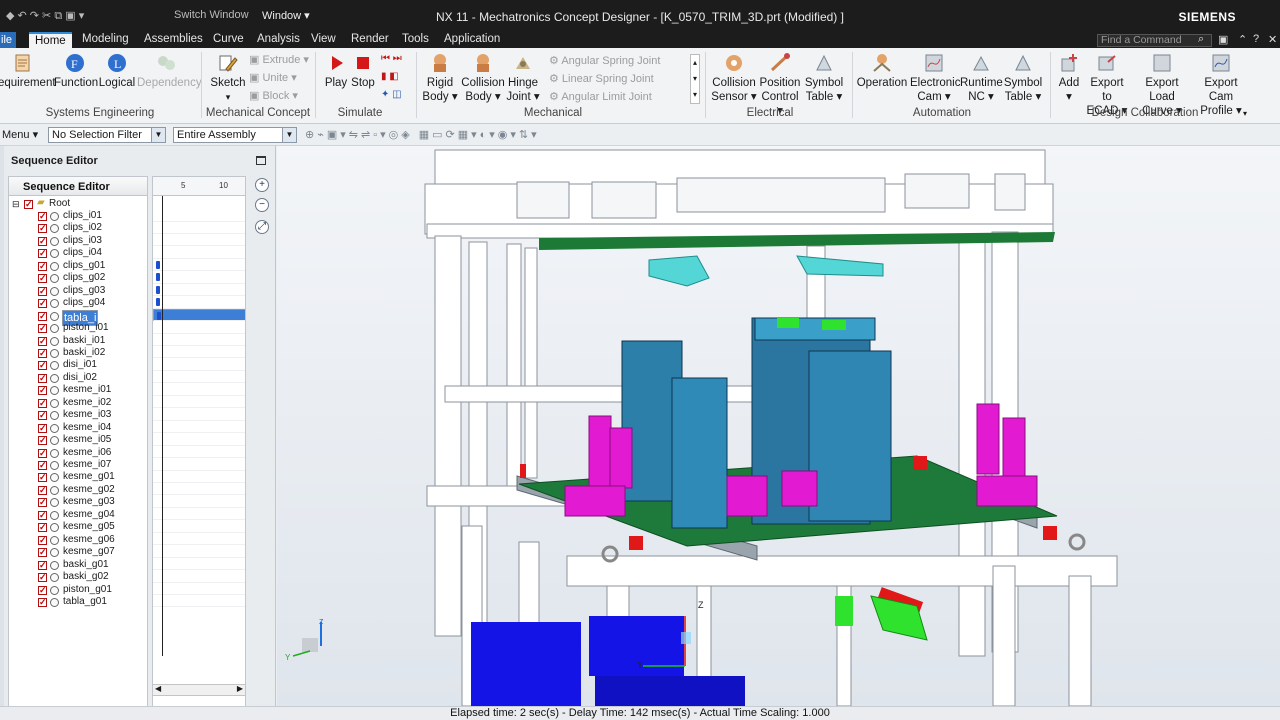  What do you see at coordinates (600, 97) in the screenshot?
I see `angular-limit-joint-button: ⚙ Angular Limit Joint` at bounding box center [600, 97].